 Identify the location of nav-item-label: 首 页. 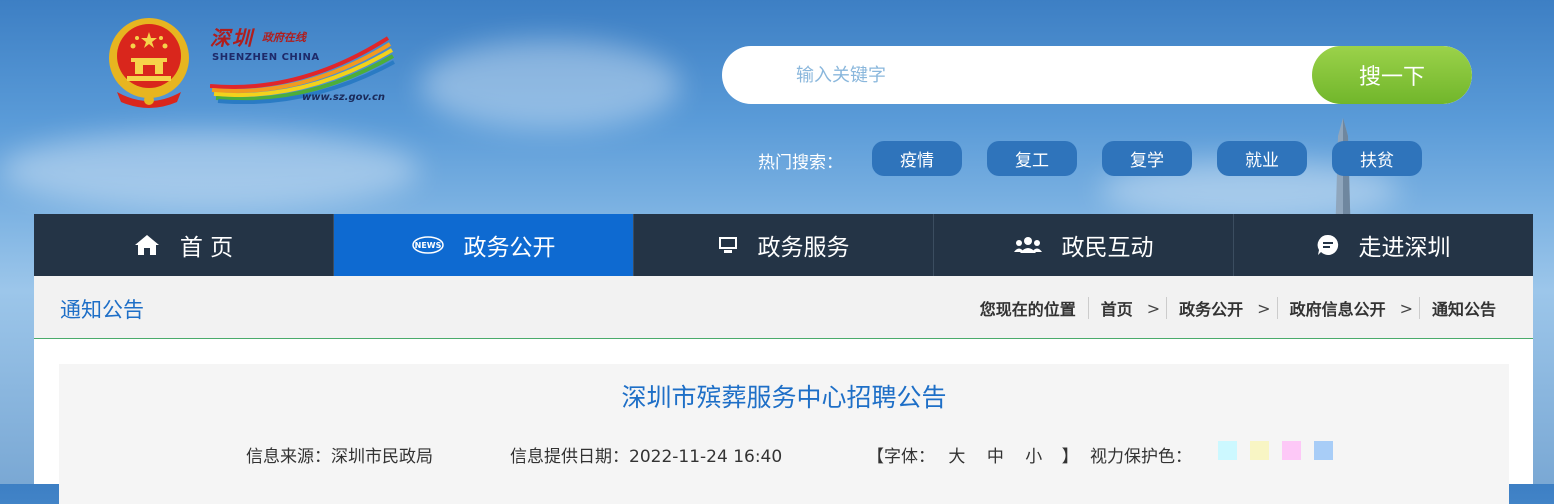
(206, 248).